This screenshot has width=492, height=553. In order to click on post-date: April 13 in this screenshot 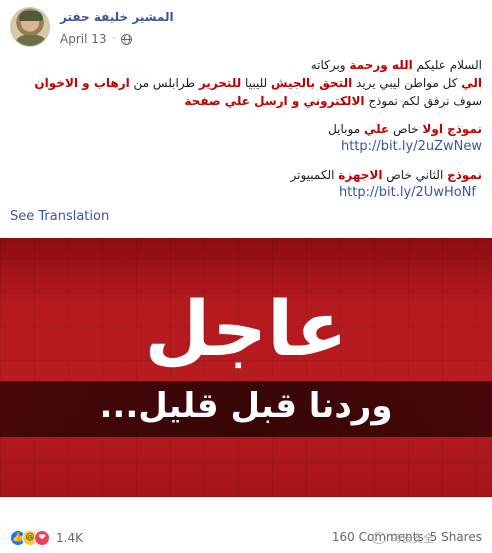, I will do `click(83, 39)`.